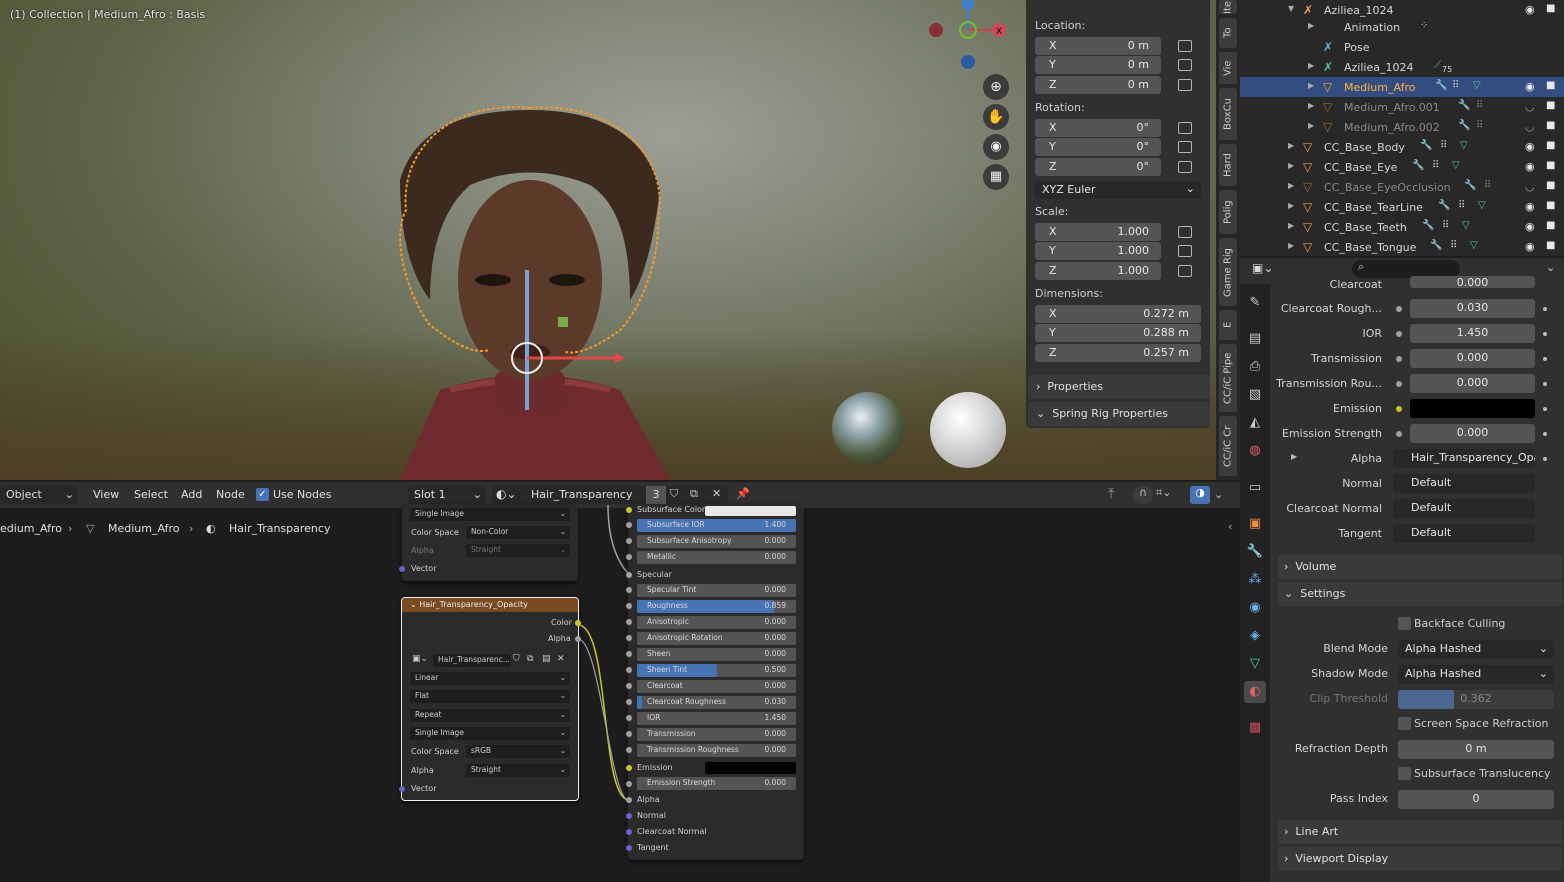 The width and height of the screenshot is (1564, 882). What do you see at coordinates (420, 659) in the screenshot?
I see `image-browse-icon: ▣⌄` at bounding box center [420, 659].